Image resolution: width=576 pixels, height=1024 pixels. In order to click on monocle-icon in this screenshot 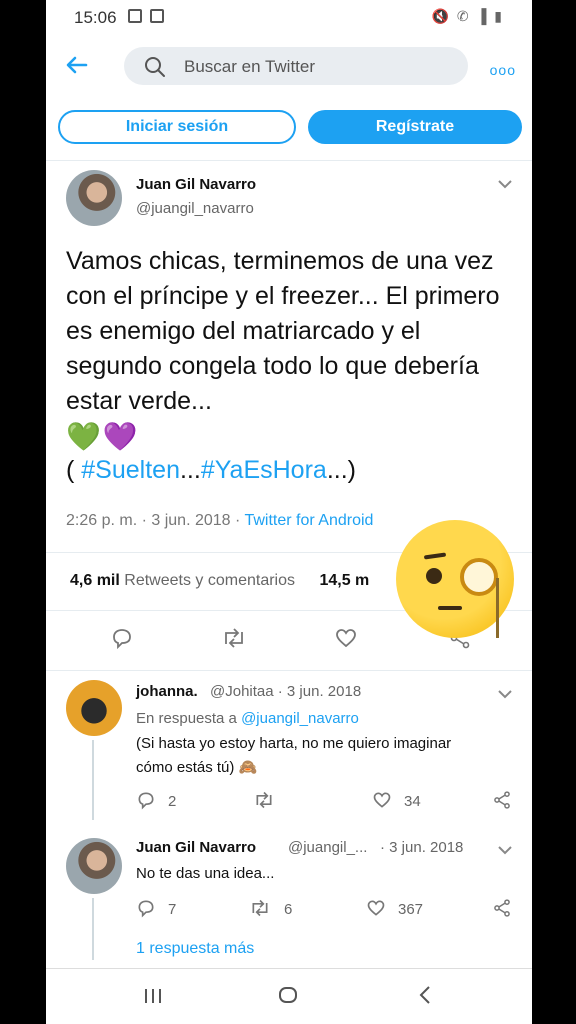, I will do `click(479, 577)`.